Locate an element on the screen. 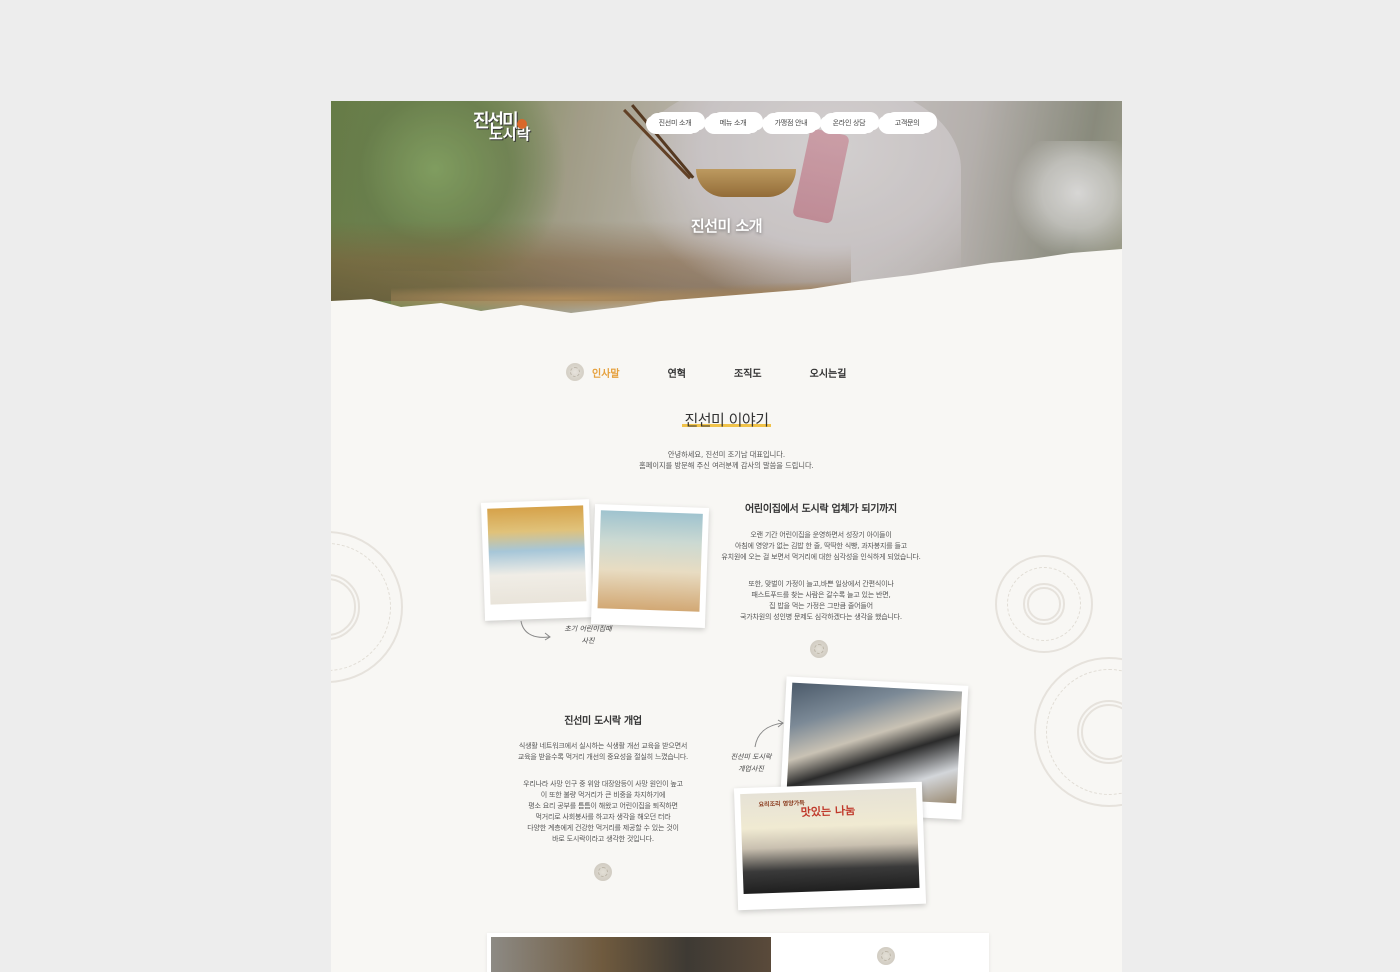 This screenshot has width=1400, height=972. main-nav: 진선미 소개 메뉴 소개 가맹점 안내 온라인 상담 고객문의 is located at coordinates (791, 123).